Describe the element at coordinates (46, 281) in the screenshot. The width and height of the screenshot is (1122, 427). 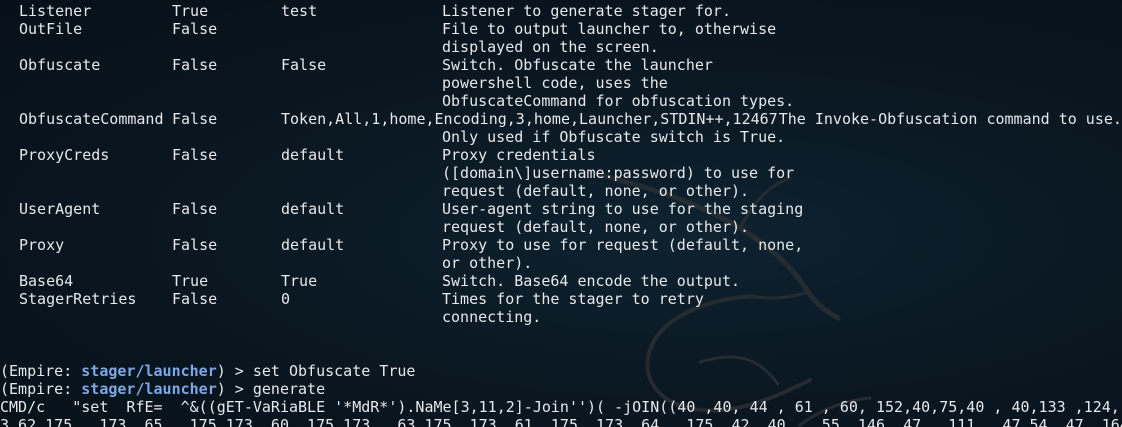
I see `option-name: Base64` at that location.